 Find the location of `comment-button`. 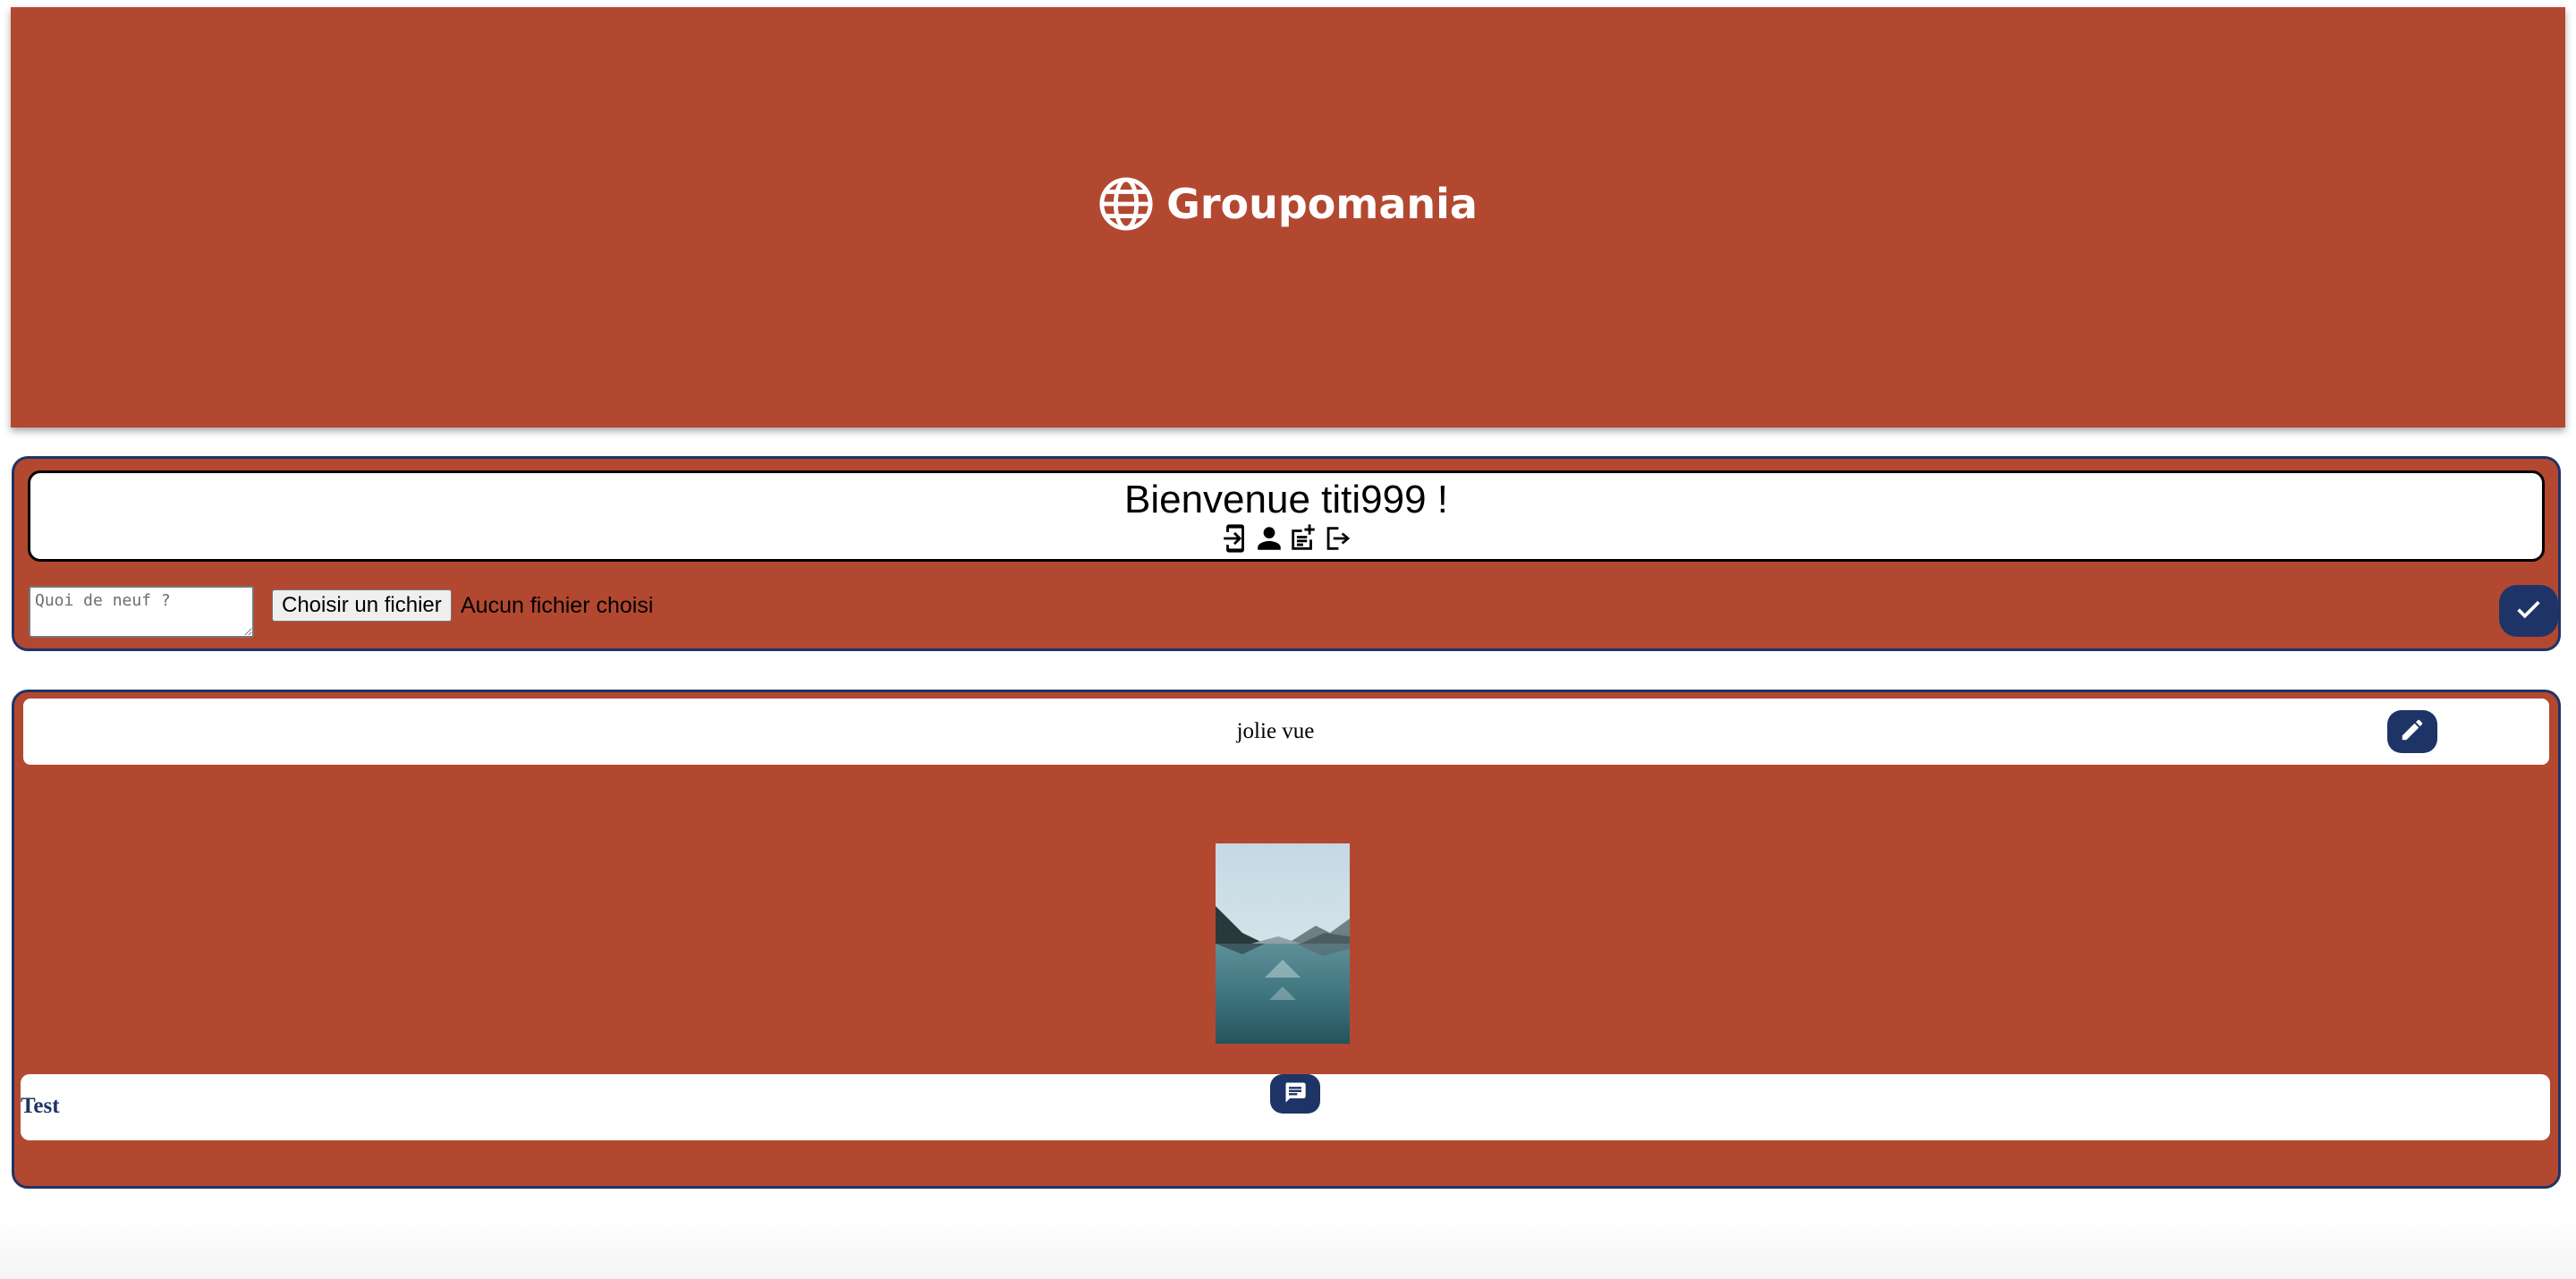

comment-button is located at coordinates (1295, 1094).